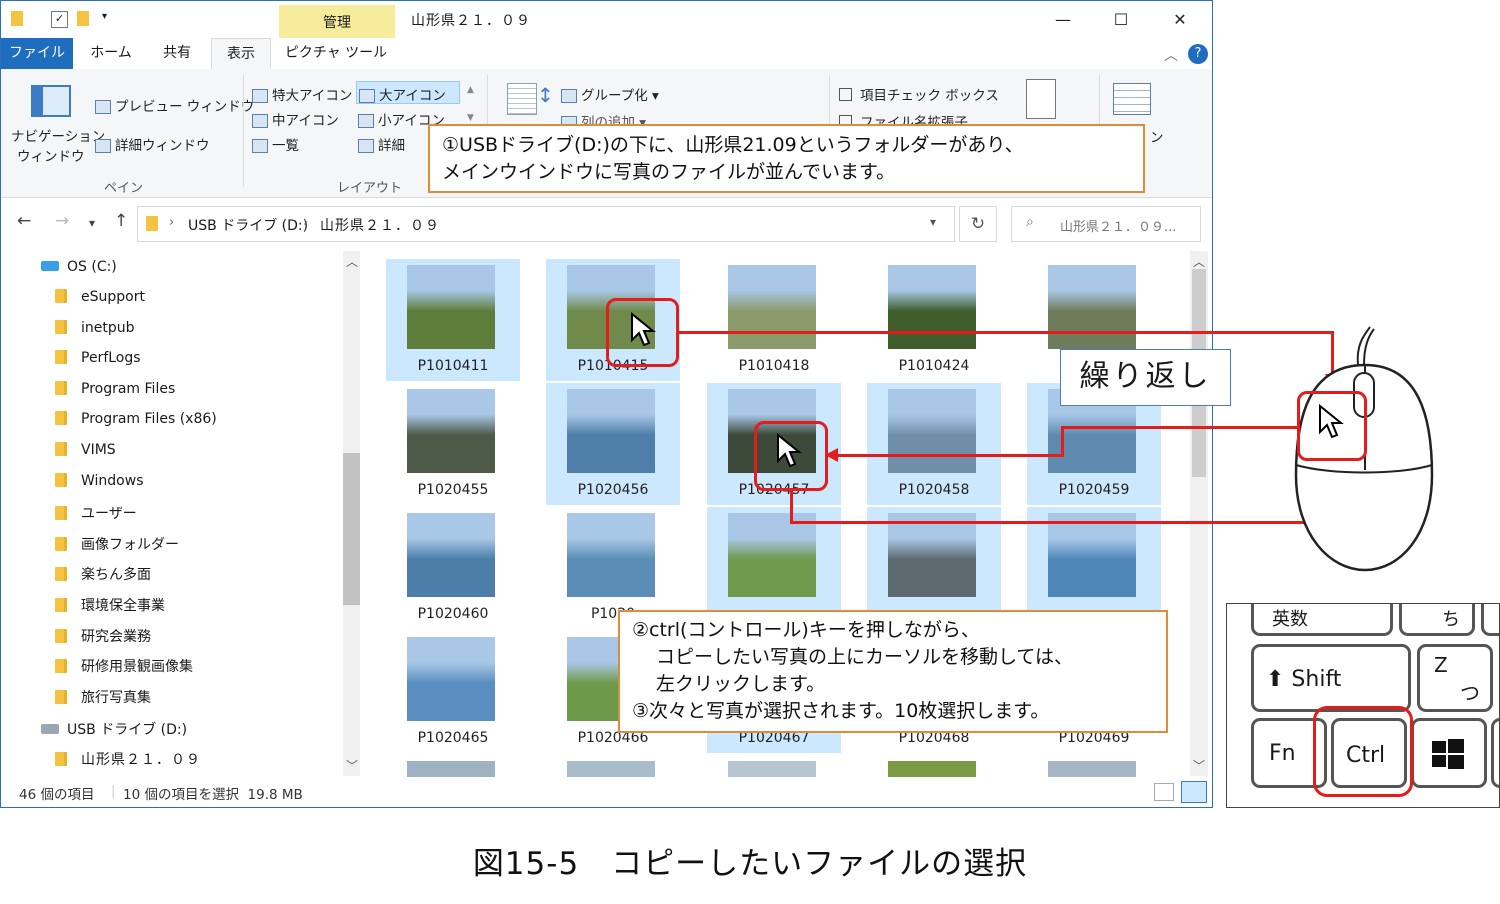 This screenshot has height=904, width=1500. I want to click on help-icon: ?, so click(1198, 54).